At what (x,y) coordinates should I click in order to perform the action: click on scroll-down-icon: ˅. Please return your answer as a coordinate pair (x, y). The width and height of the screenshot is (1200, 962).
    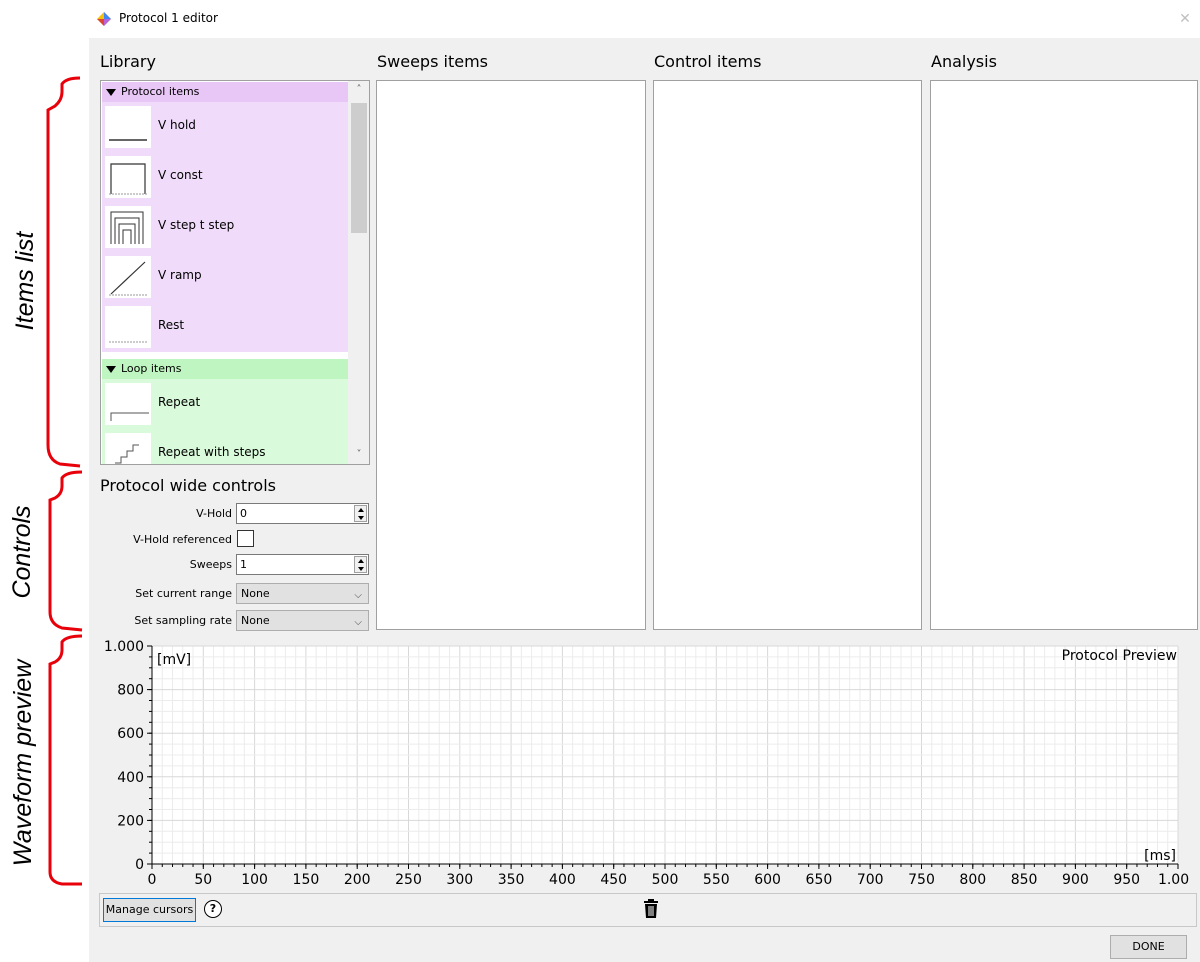
    Looking at the image, I should click on (358, 455).